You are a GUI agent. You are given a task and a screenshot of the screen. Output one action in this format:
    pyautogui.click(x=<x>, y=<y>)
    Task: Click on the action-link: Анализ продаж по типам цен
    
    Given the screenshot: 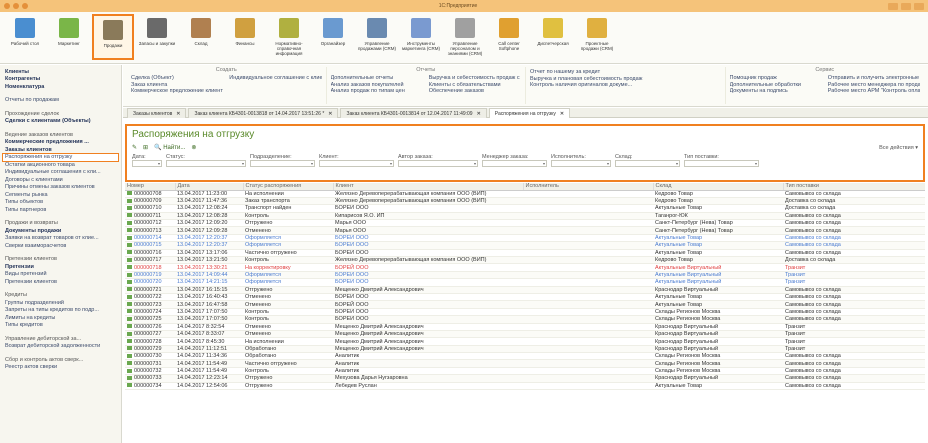 What is the action you would take?
    pyautogui.click(x=377, y=91)
    